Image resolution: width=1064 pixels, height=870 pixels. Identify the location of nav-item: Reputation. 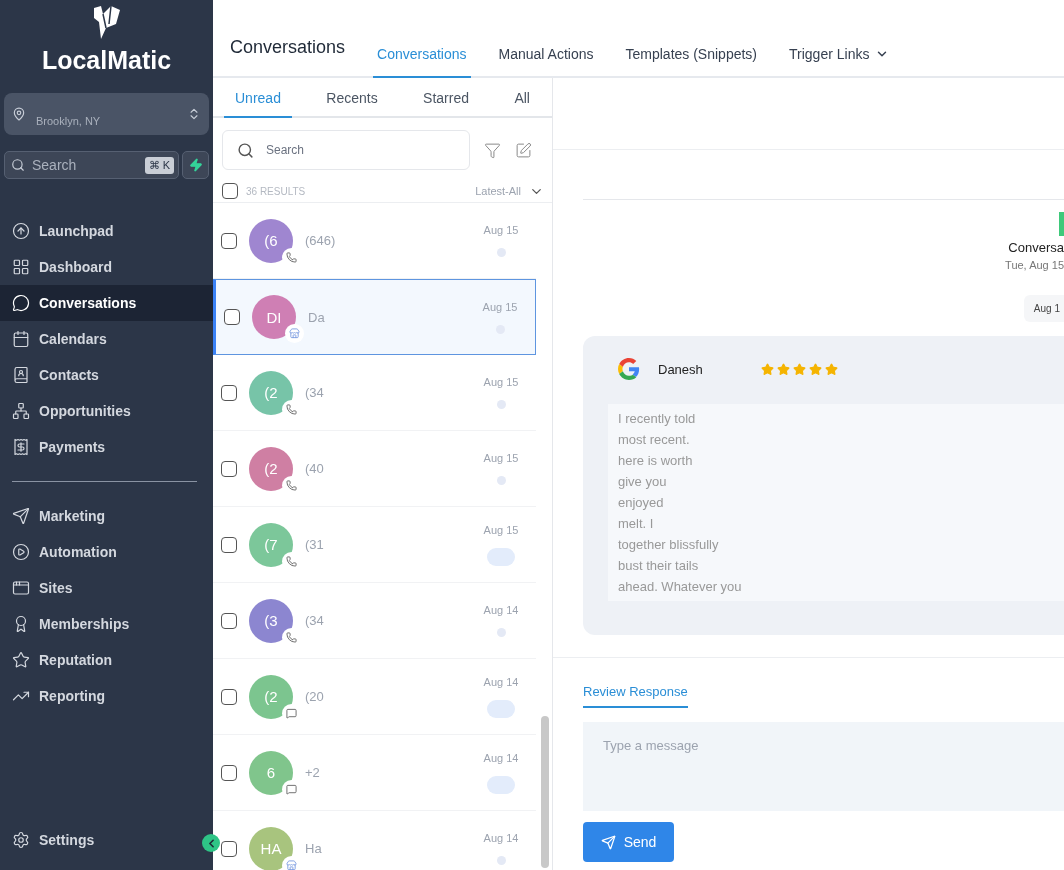
(106, 660).